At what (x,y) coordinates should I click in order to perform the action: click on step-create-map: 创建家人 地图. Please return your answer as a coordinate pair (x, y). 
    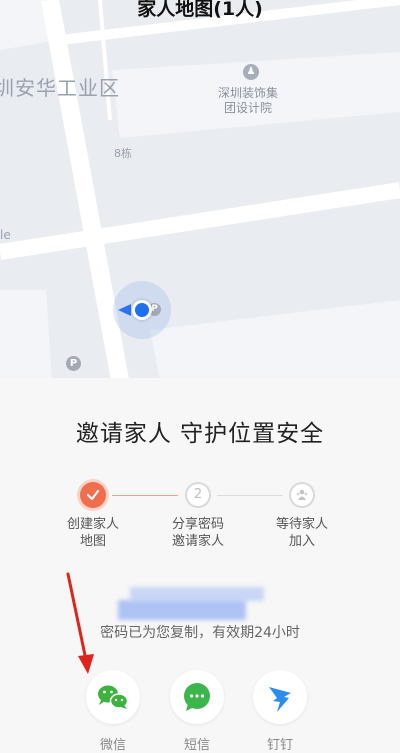
    Looking at the image, I should click on (93, 516).